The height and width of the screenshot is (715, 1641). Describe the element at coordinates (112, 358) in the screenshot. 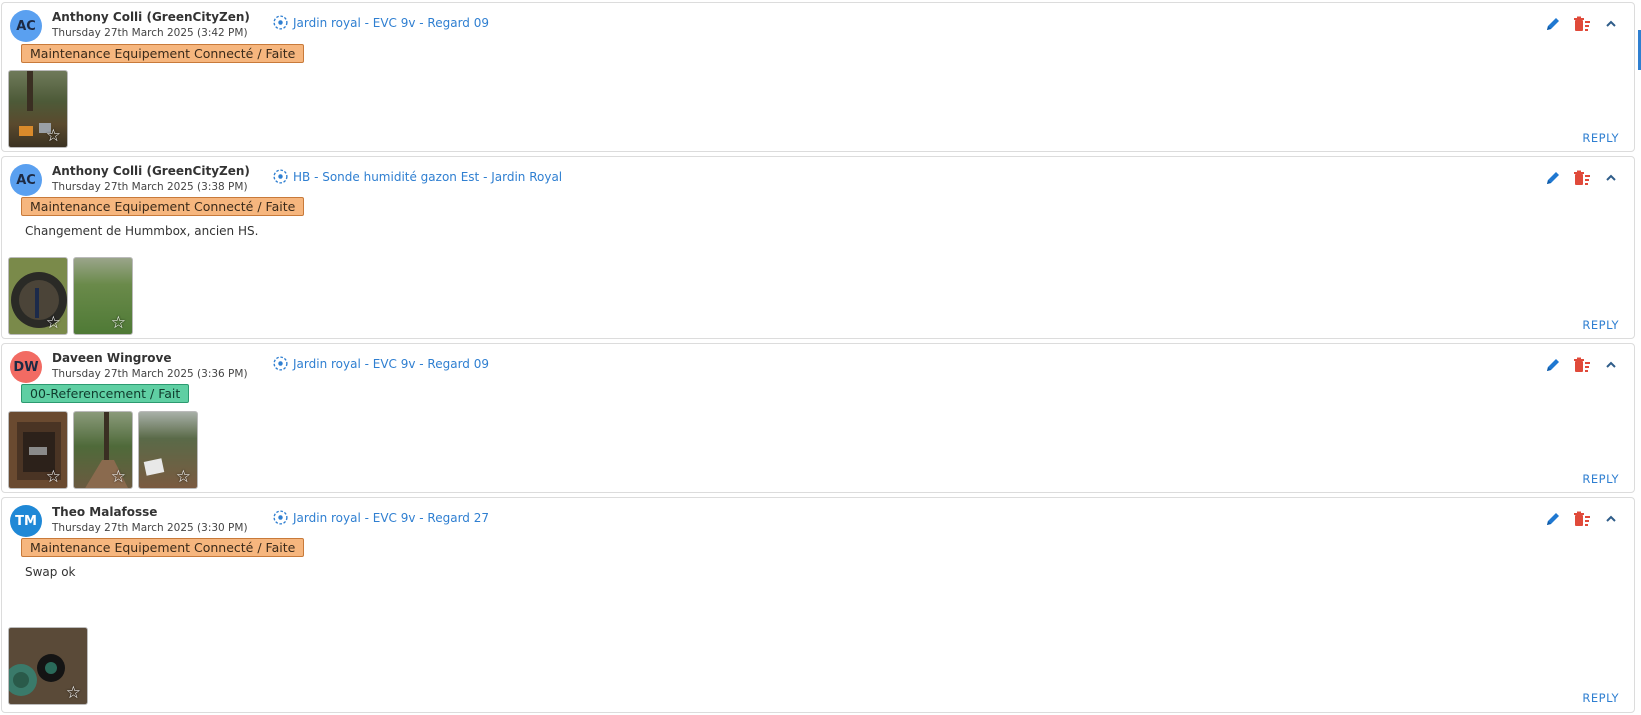

I see `author-name: Daveen Wingrove` at that location.